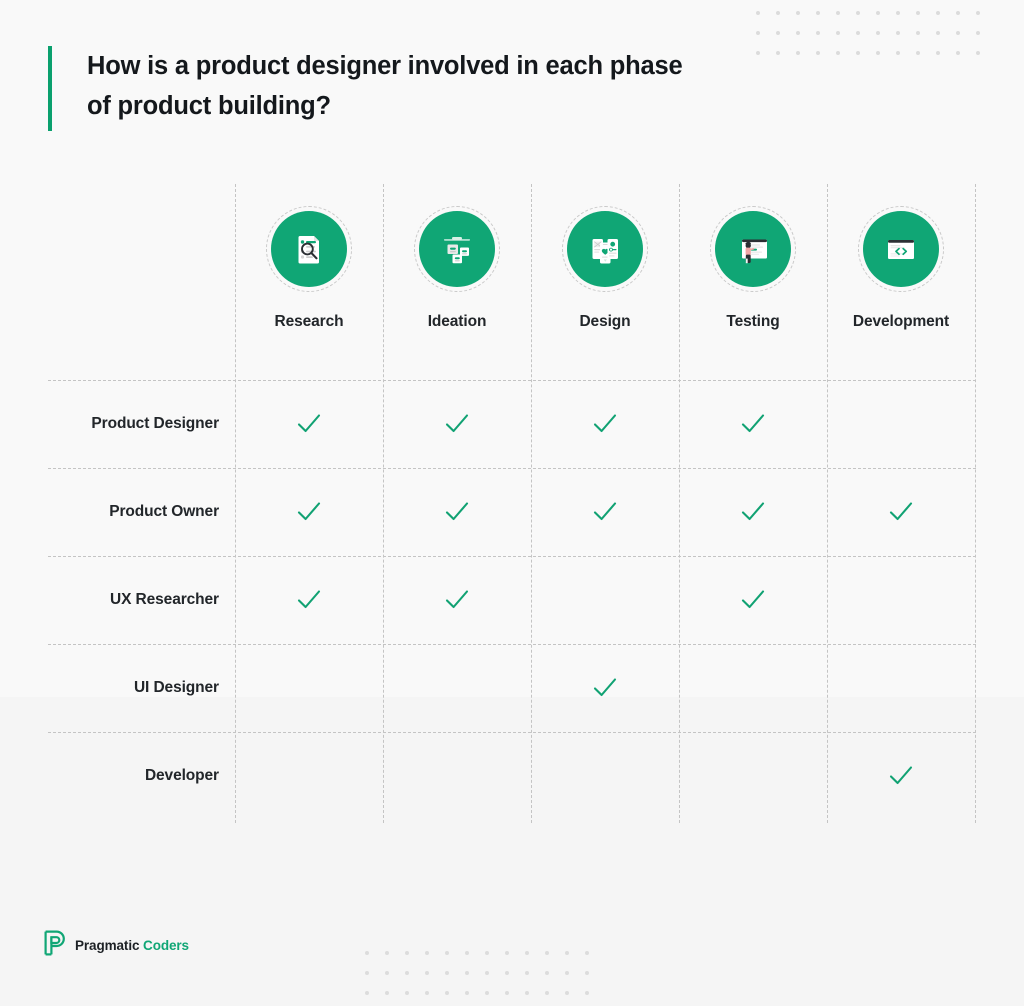  I want to click on column-header-ideation: Ideation, so click(457, 282).